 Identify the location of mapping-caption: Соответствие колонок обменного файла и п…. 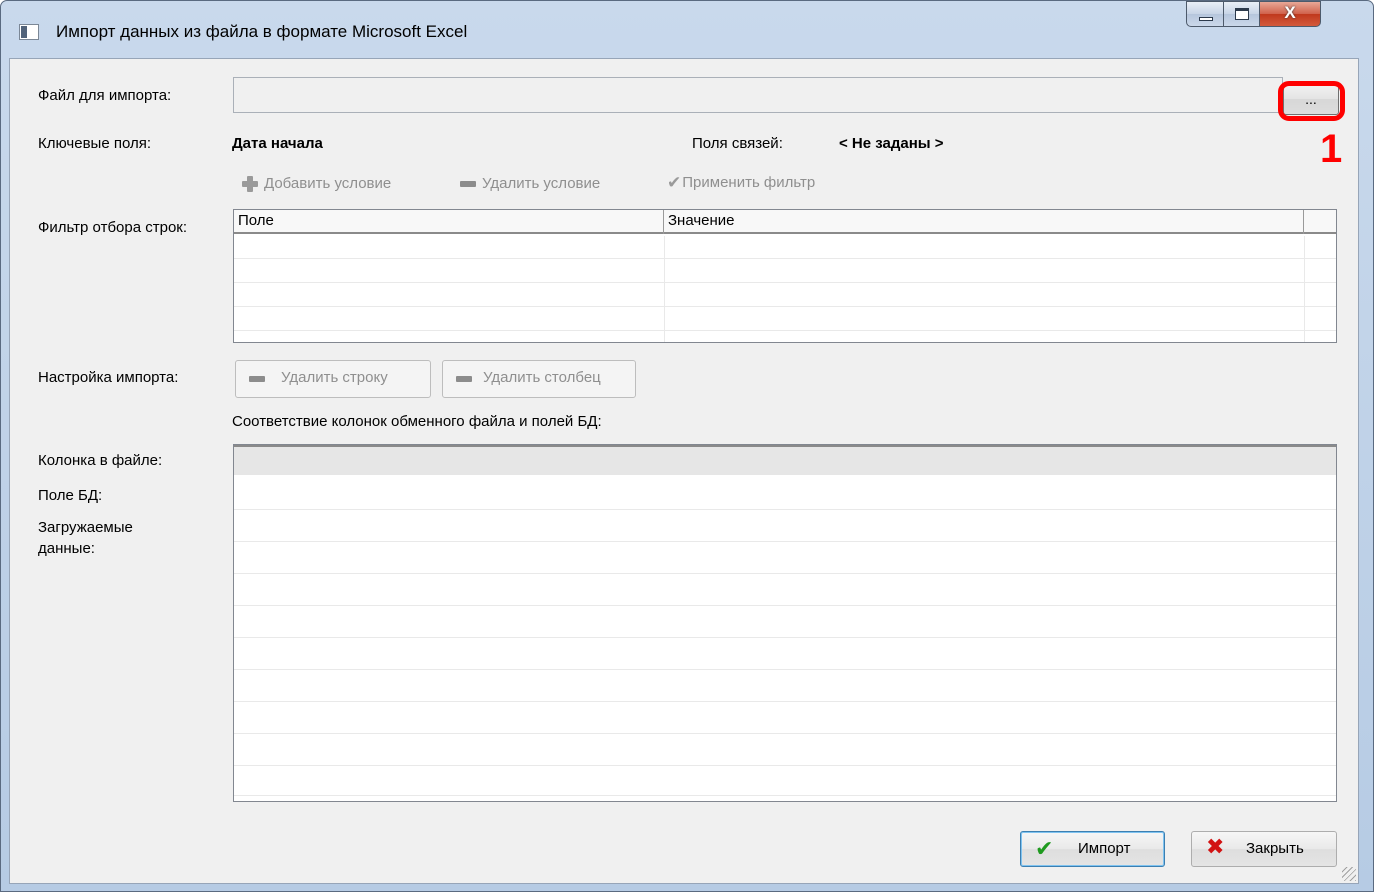
(417, 421).